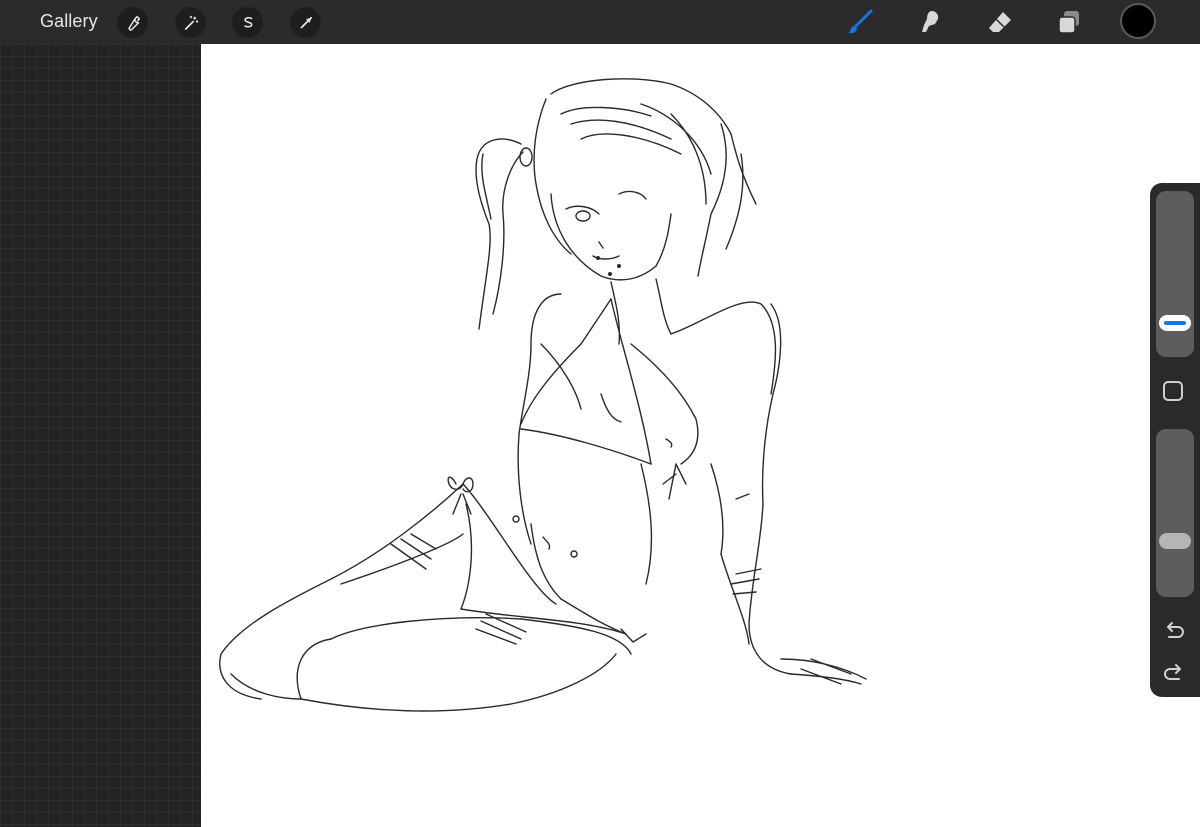 The width and height of the screenshot is (1200, 827). I want to click on brush-sidebar, so click(1175, 440).